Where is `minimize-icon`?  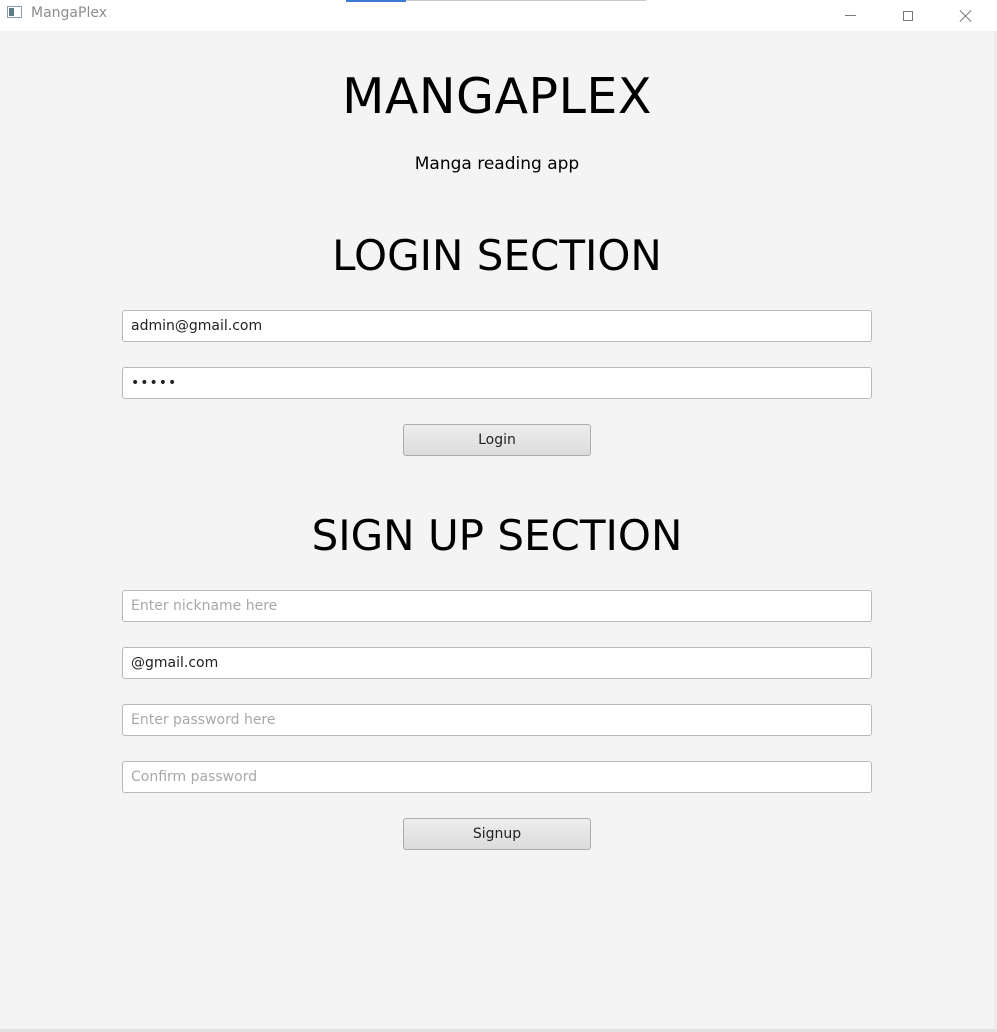
minimize-icon is located at coordinates (850, 15).